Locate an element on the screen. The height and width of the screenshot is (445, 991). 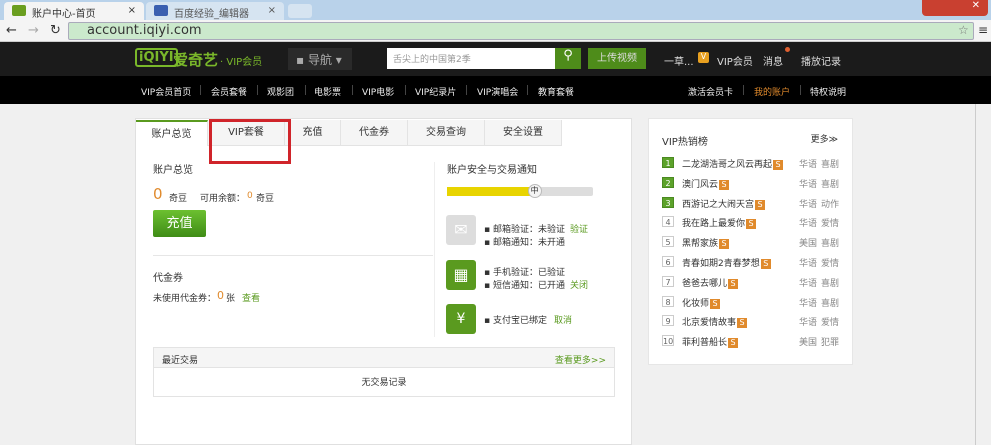
movie-title: 爸爸去哪儿 is located at coordinates (704, 284).